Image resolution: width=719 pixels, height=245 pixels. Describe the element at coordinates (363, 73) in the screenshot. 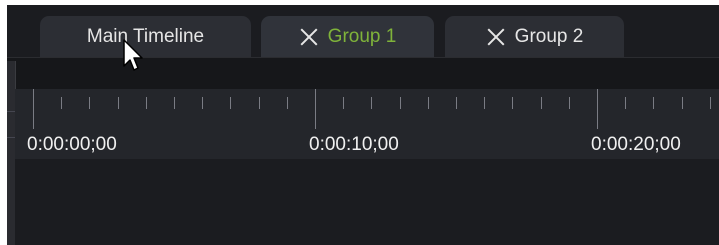

I see `timeline-toolbar-strip` at that location.